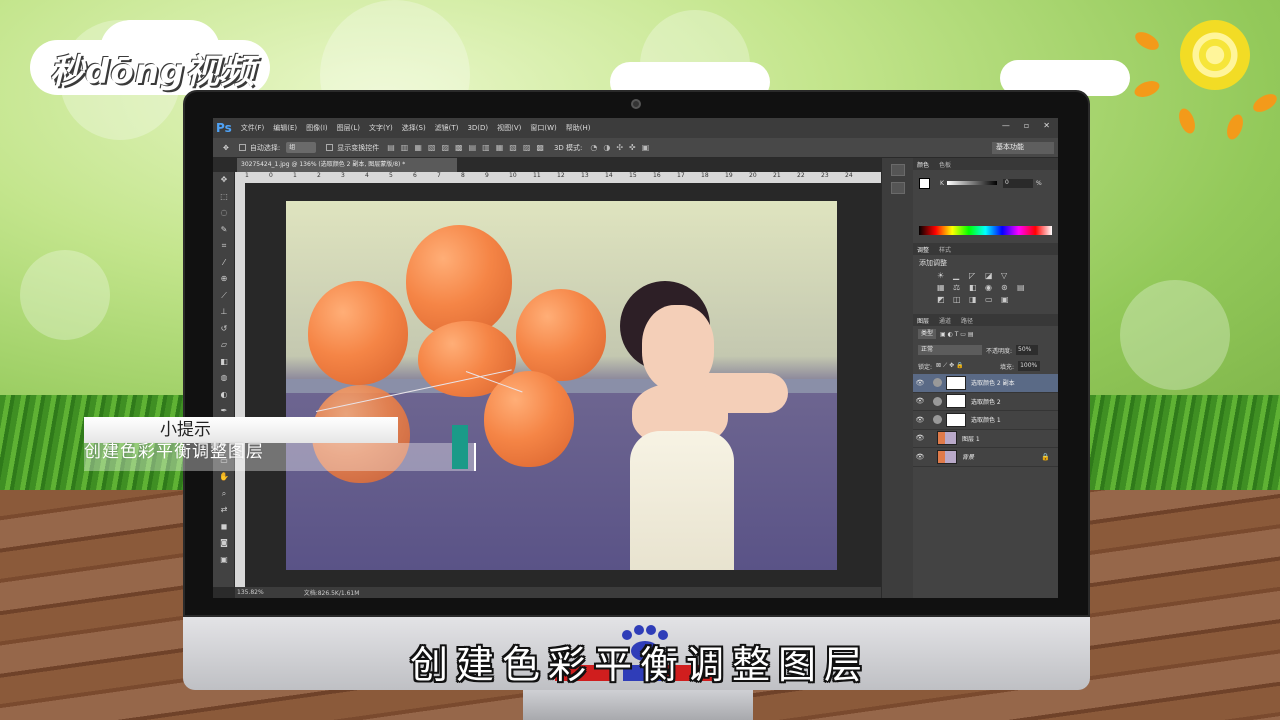 The image size is (1280, 720). I want to click on menu-image: 图像(I), so click(317, 128).